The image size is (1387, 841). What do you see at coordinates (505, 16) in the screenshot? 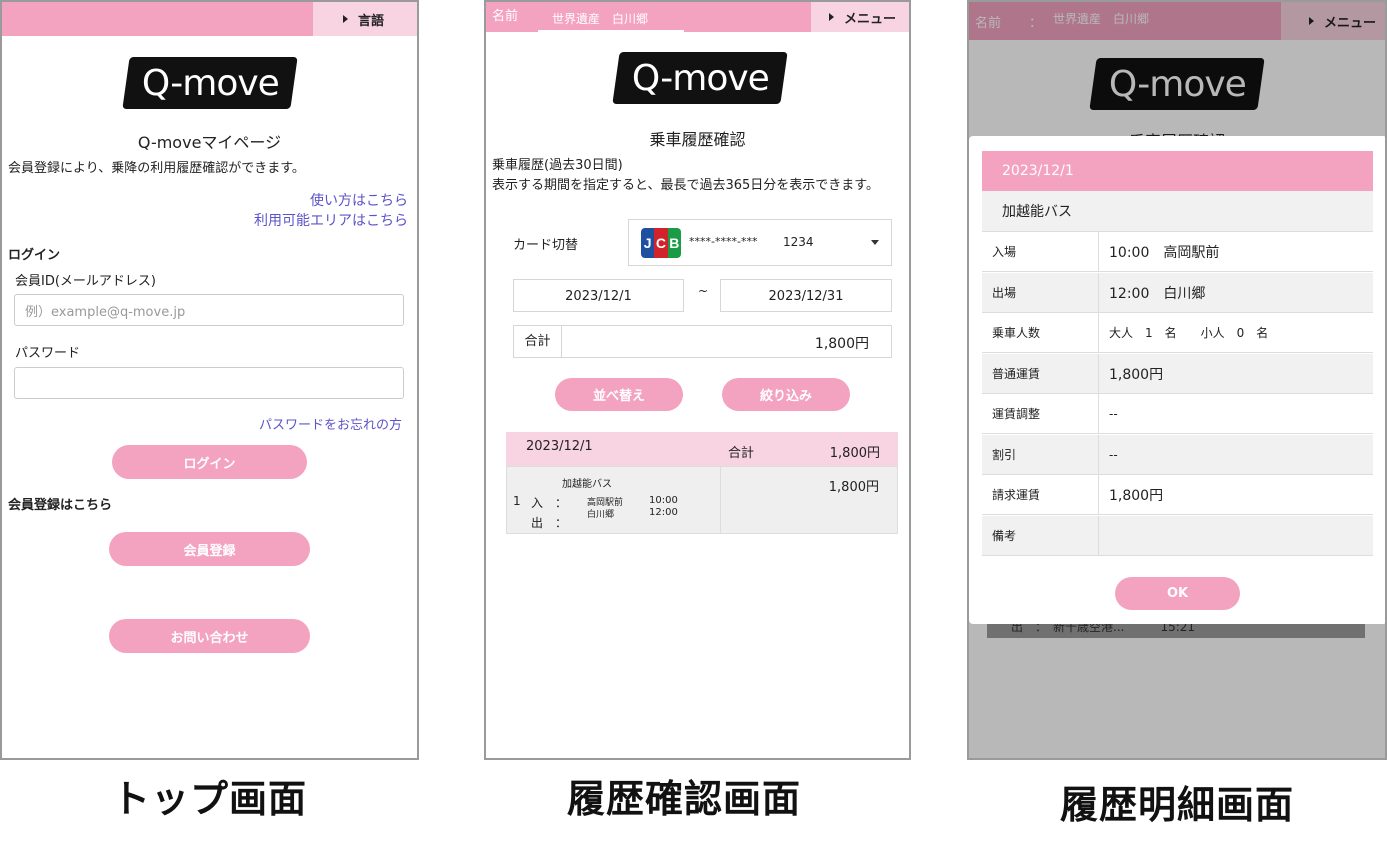
I see `name-label: 名前` at bounding box center [505, 16].